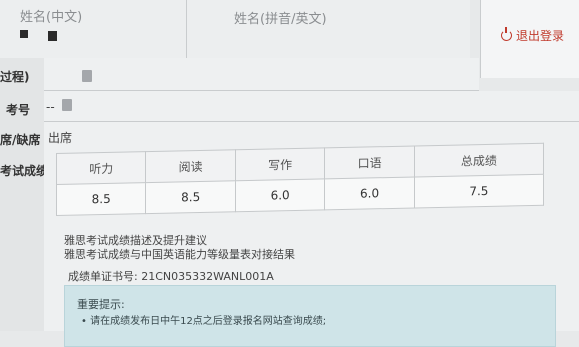 Image resolution: width=579 pixels, height=347 pixels. I want to click on logout-label: 退出登录, so click(540, 36).